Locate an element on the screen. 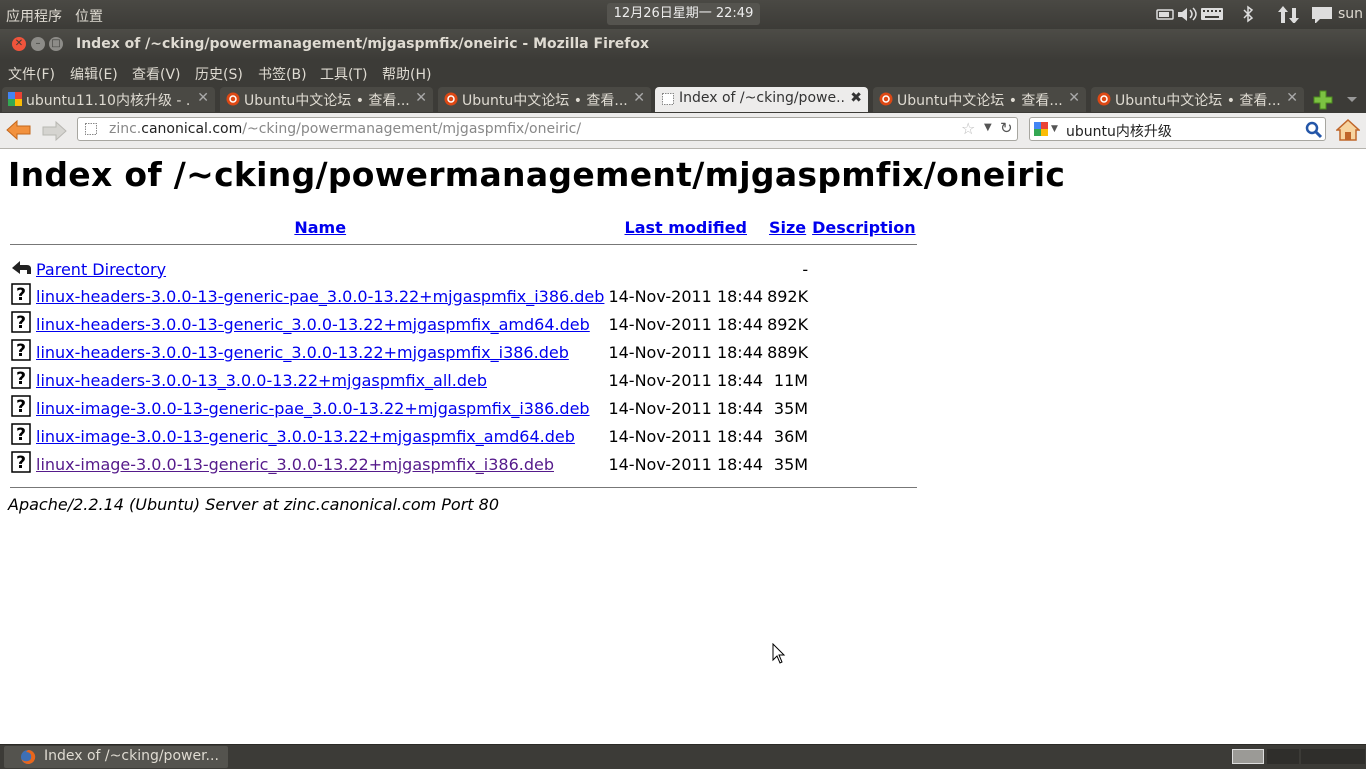 The image size is (1366, 769). url-domain: canonical.com is located at coordinates (192, 129).